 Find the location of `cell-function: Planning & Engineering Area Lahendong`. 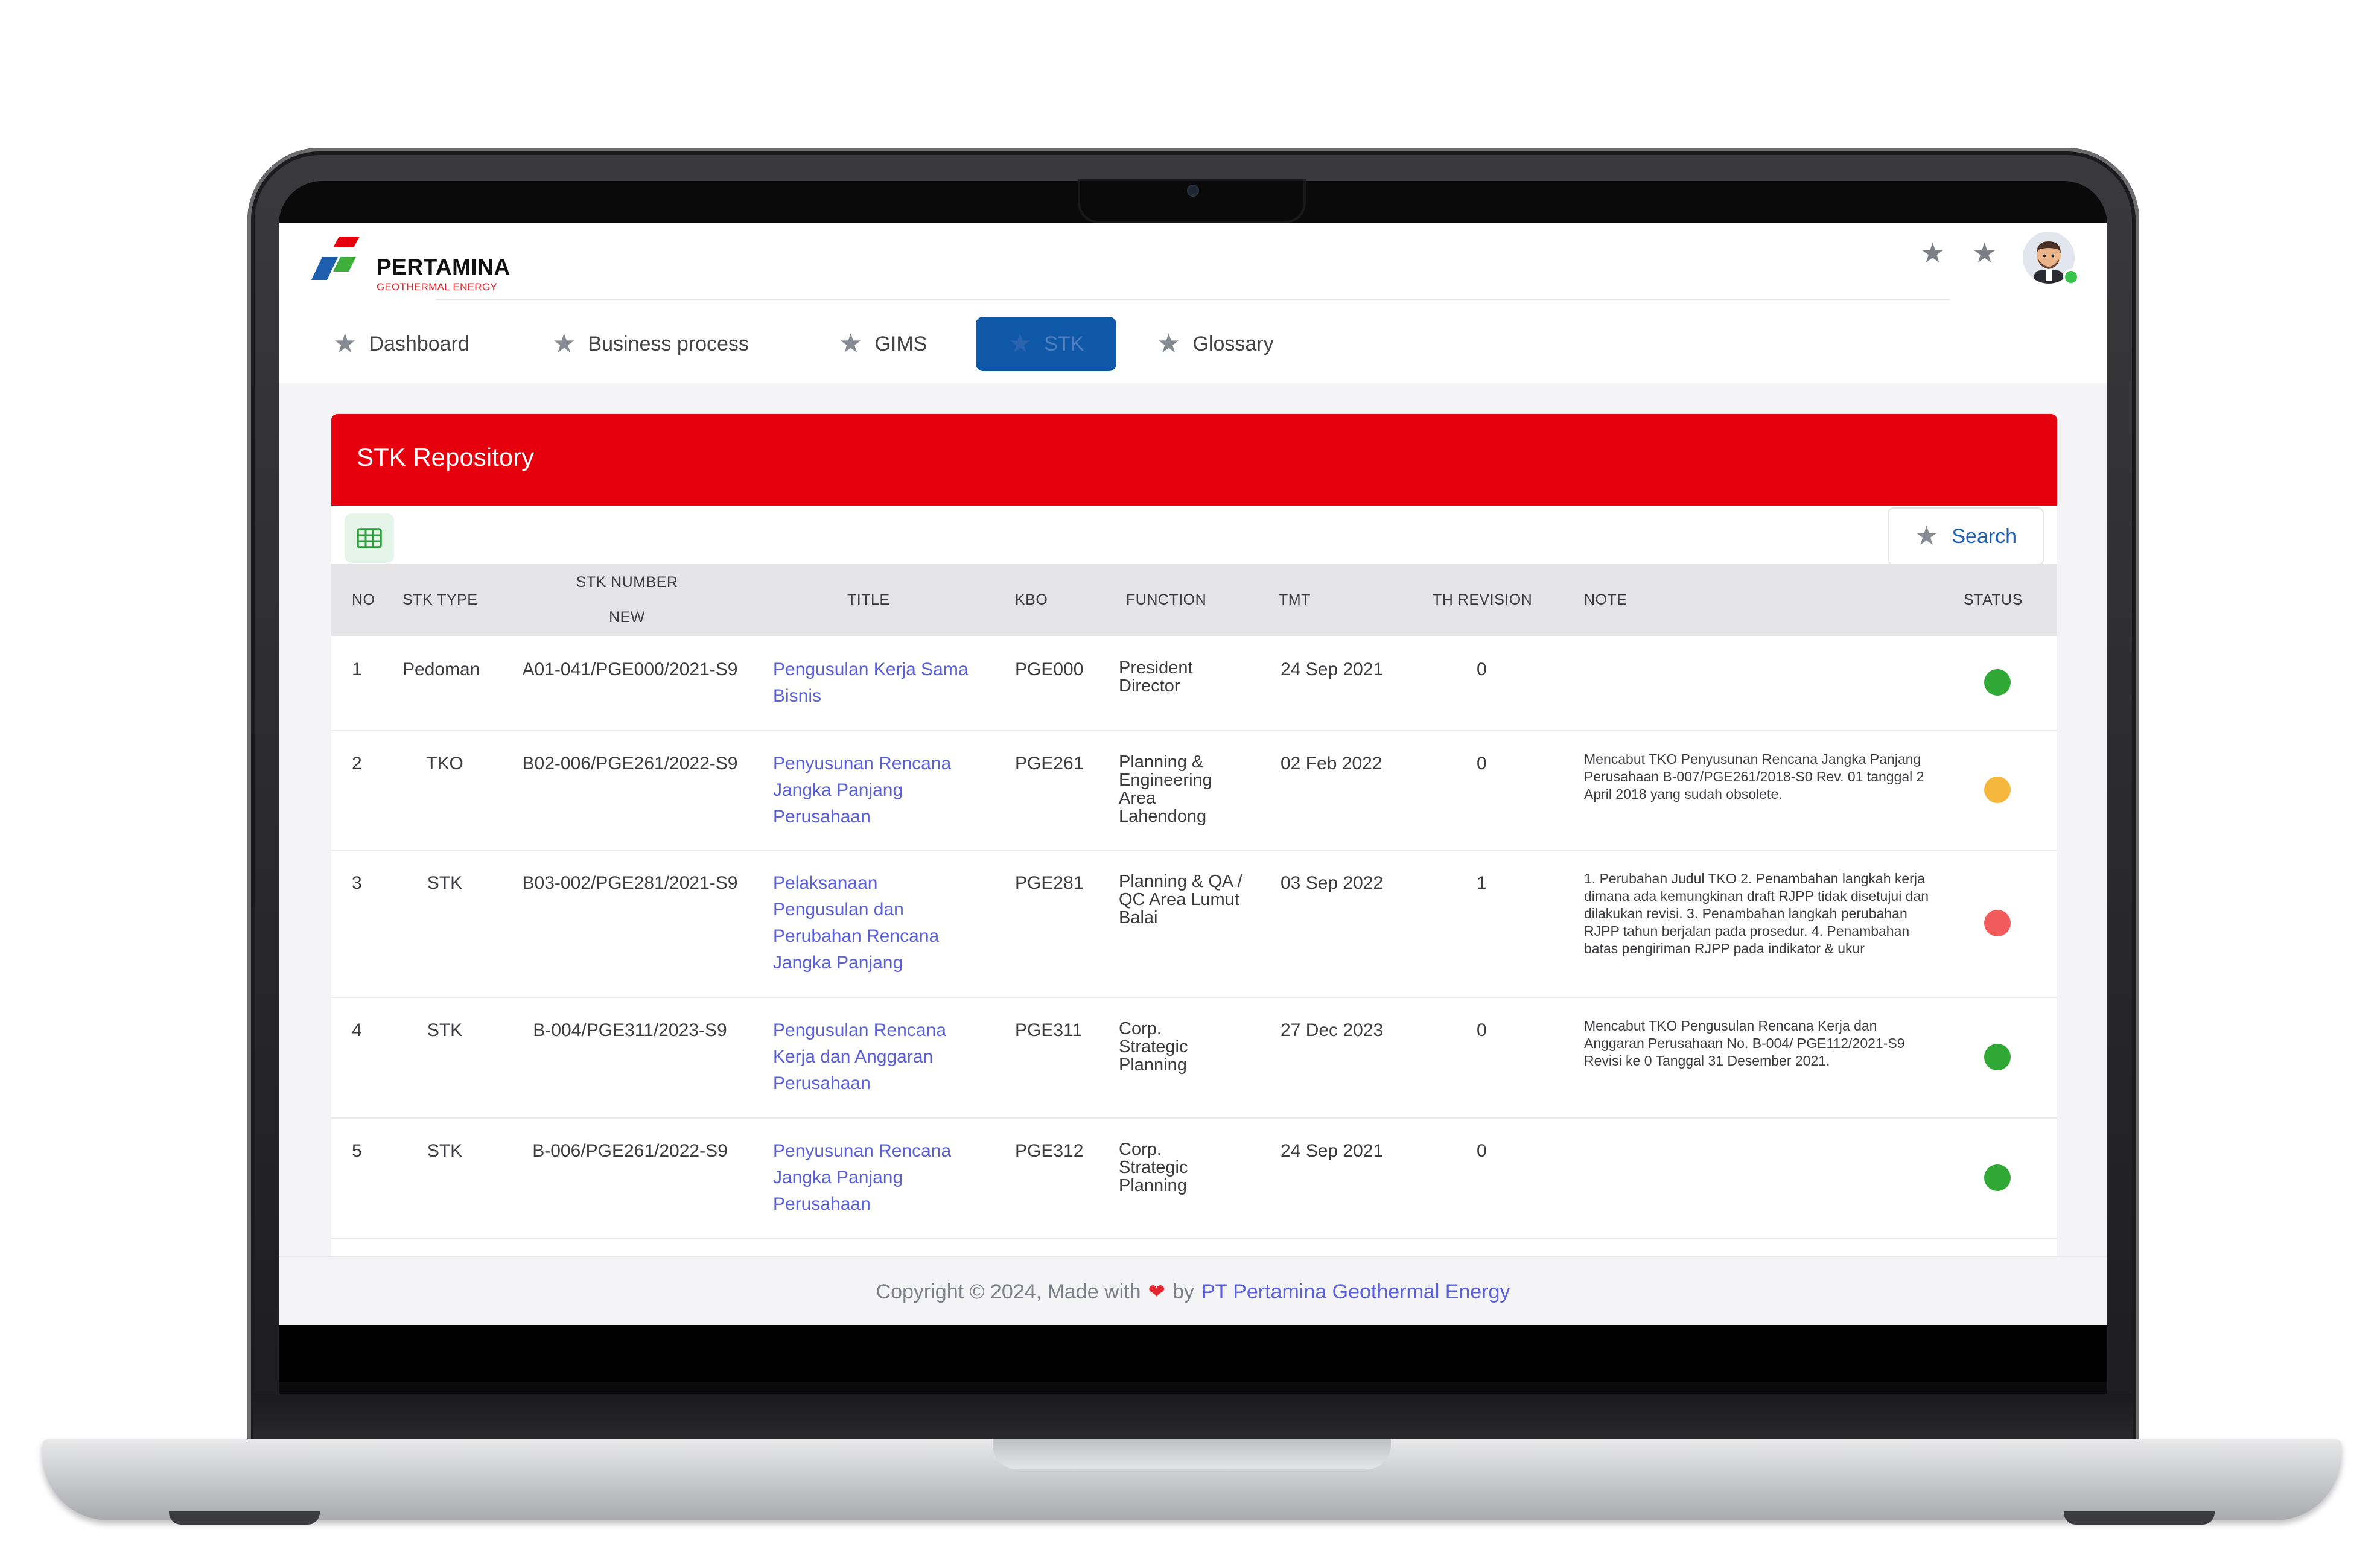

cell-function: Planning & Engineering Area Lahendong is located at coordinates (1165, 789).